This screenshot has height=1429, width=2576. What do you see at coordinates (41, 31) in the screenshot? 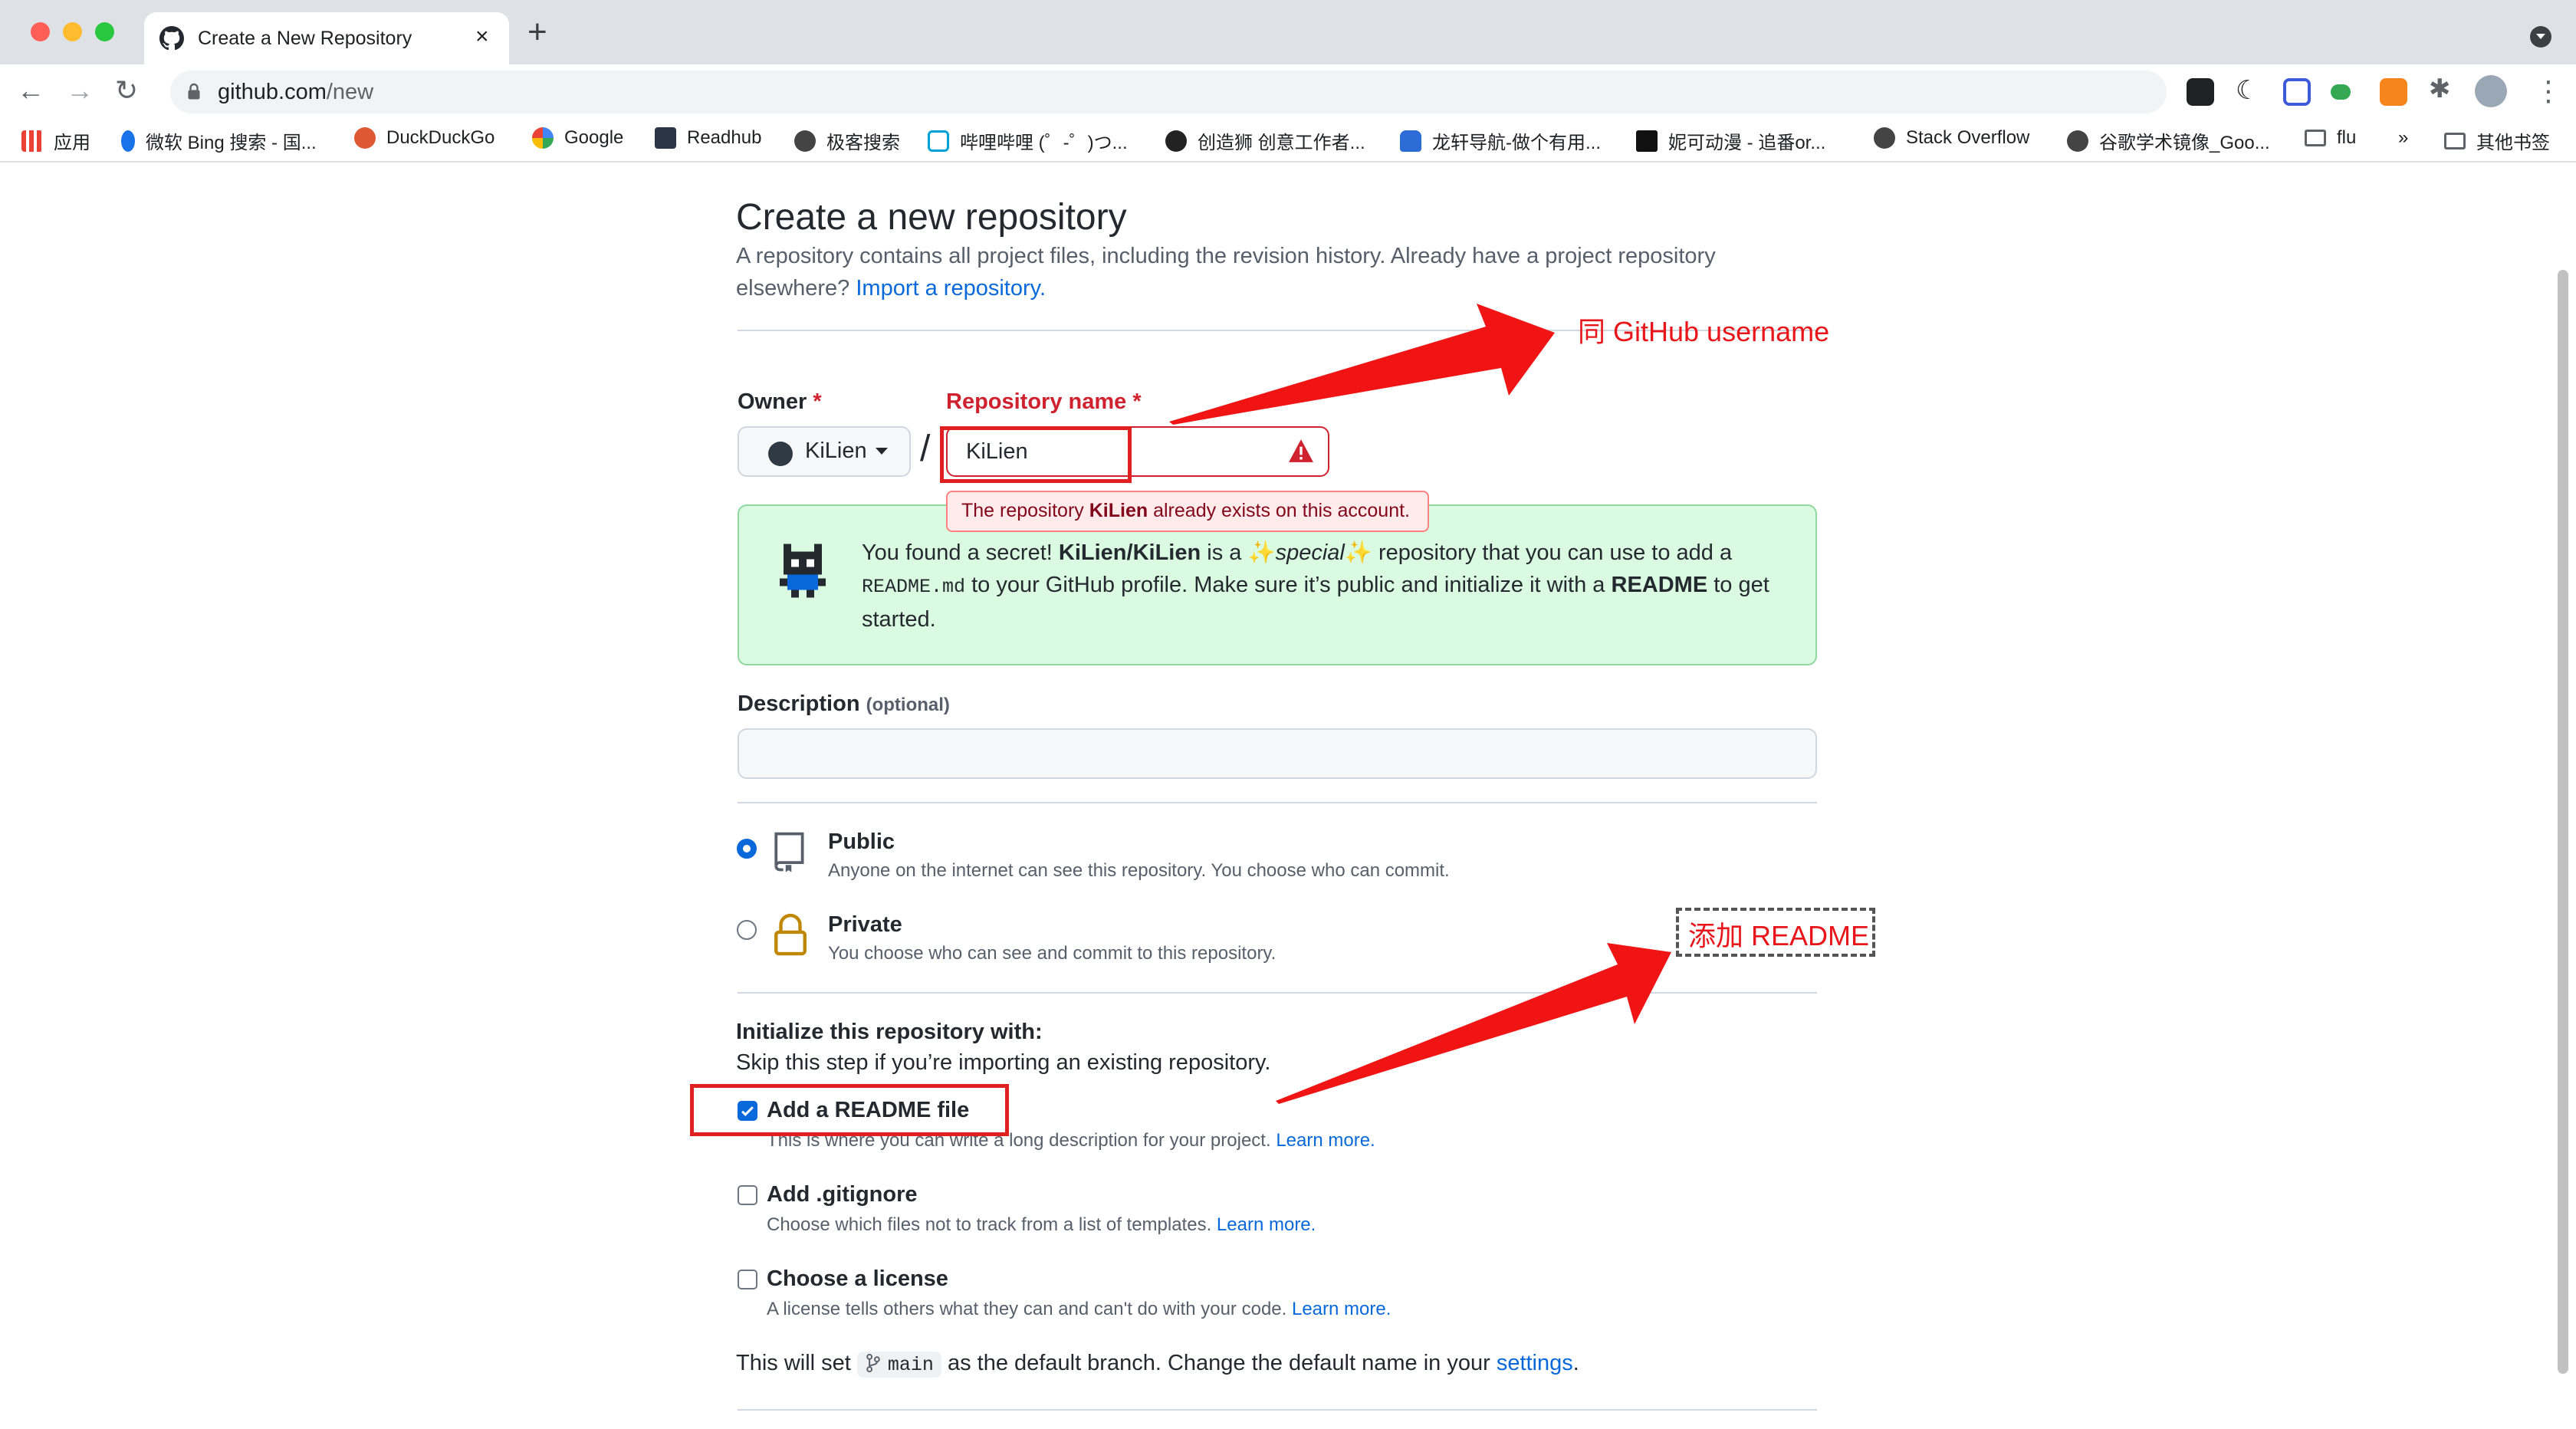
I see `close-window-button` at bounding box center [41, 31].